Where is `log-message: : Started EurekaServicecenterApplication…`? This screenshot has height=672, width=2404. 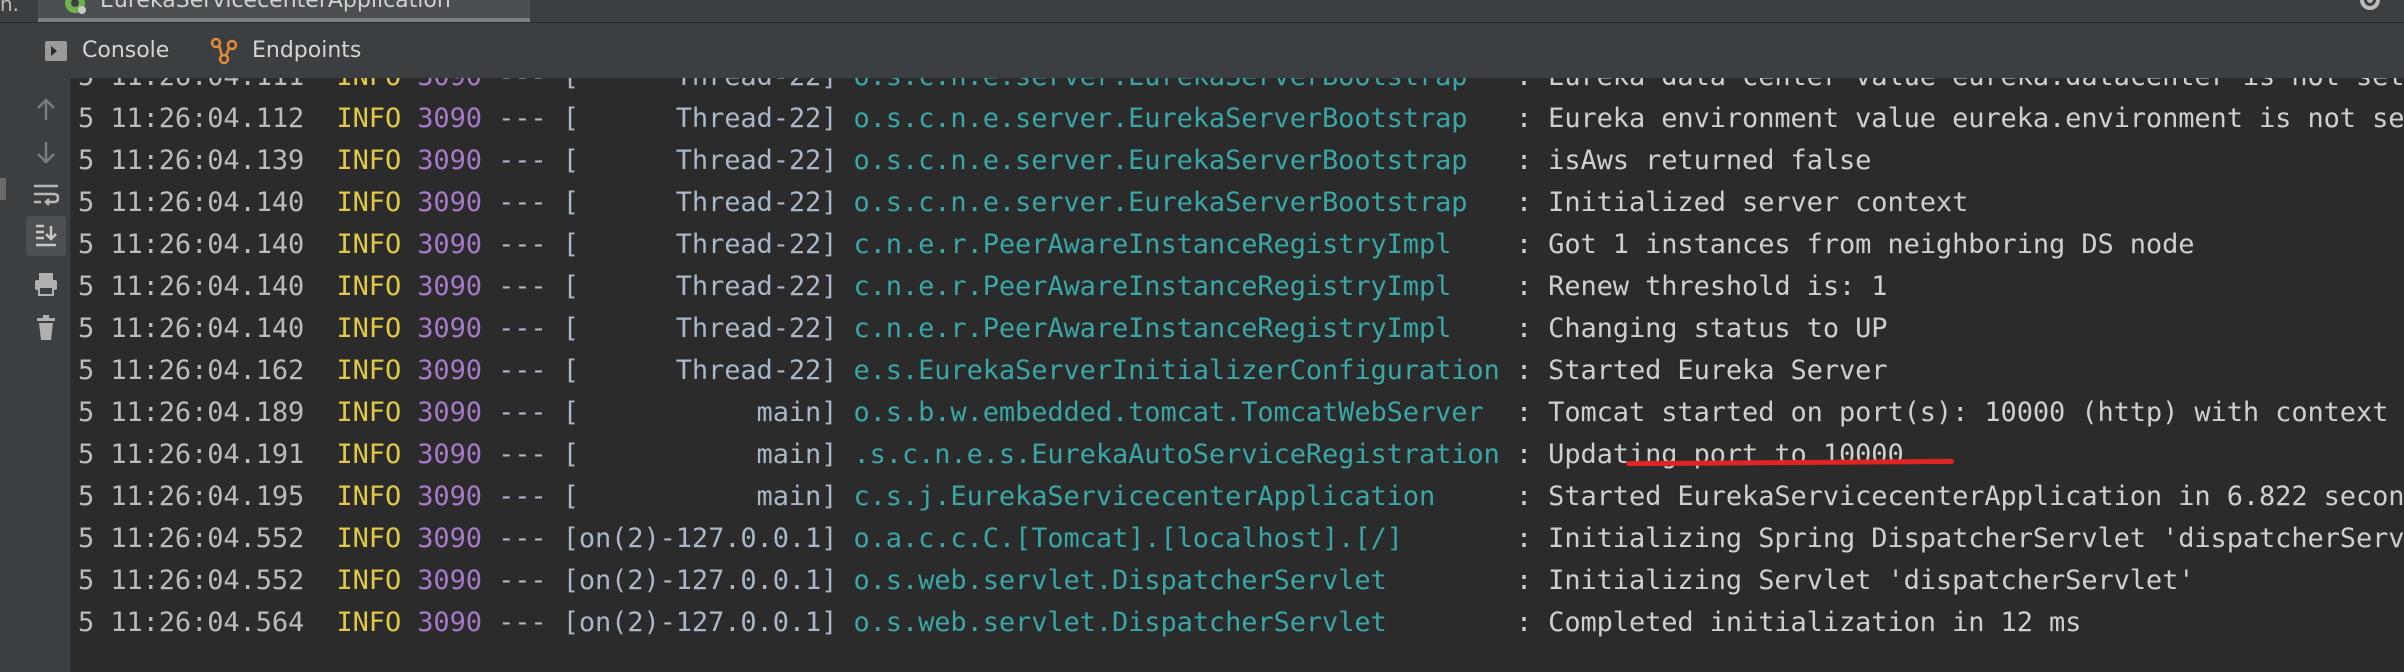
log-message: : Started EurekaServicecenterApplication… is located at coordinates (1959, 496).